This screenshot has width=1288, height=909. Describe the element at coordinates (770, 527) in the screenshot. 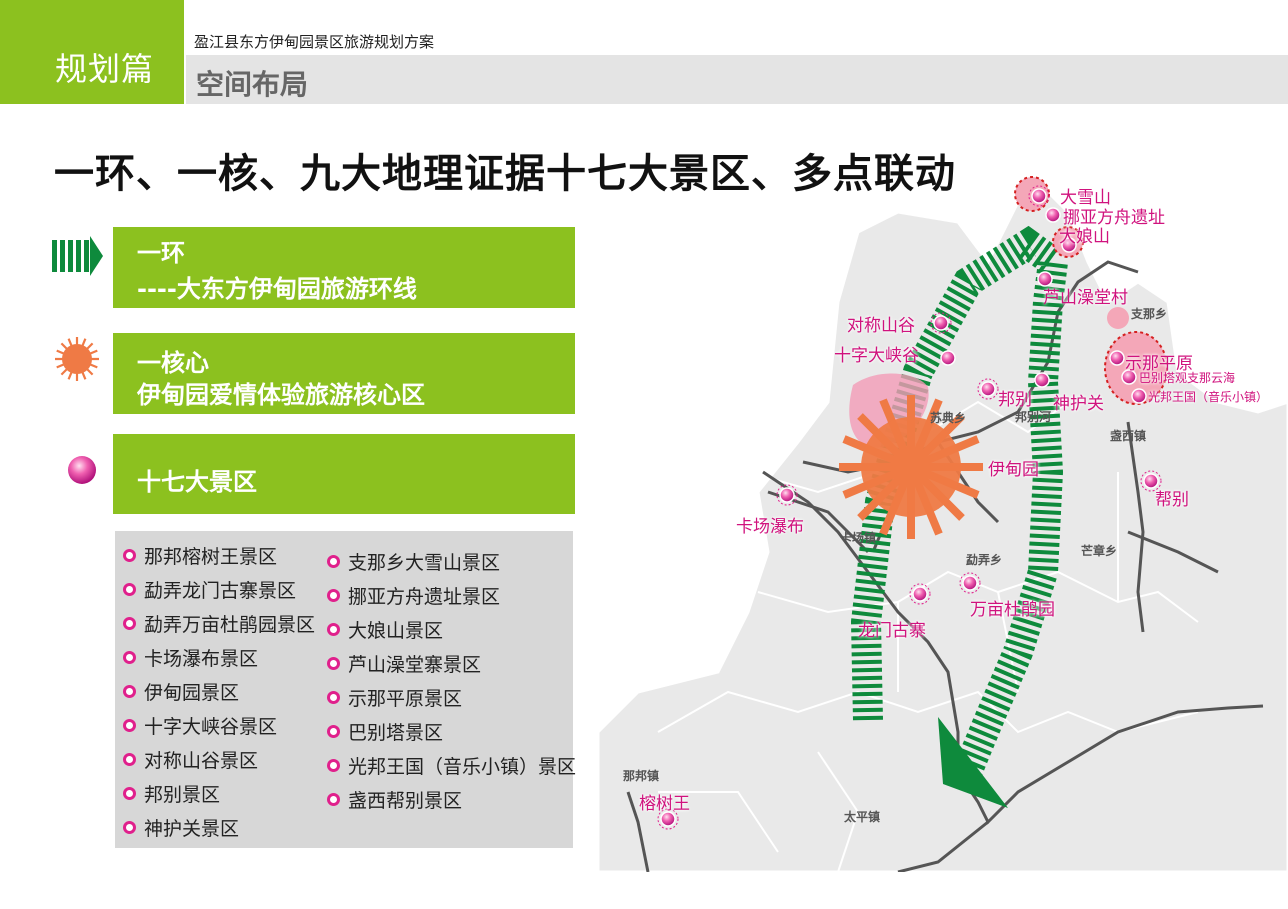

I see `map-label-kachang: 卡场瀑布` at that location.